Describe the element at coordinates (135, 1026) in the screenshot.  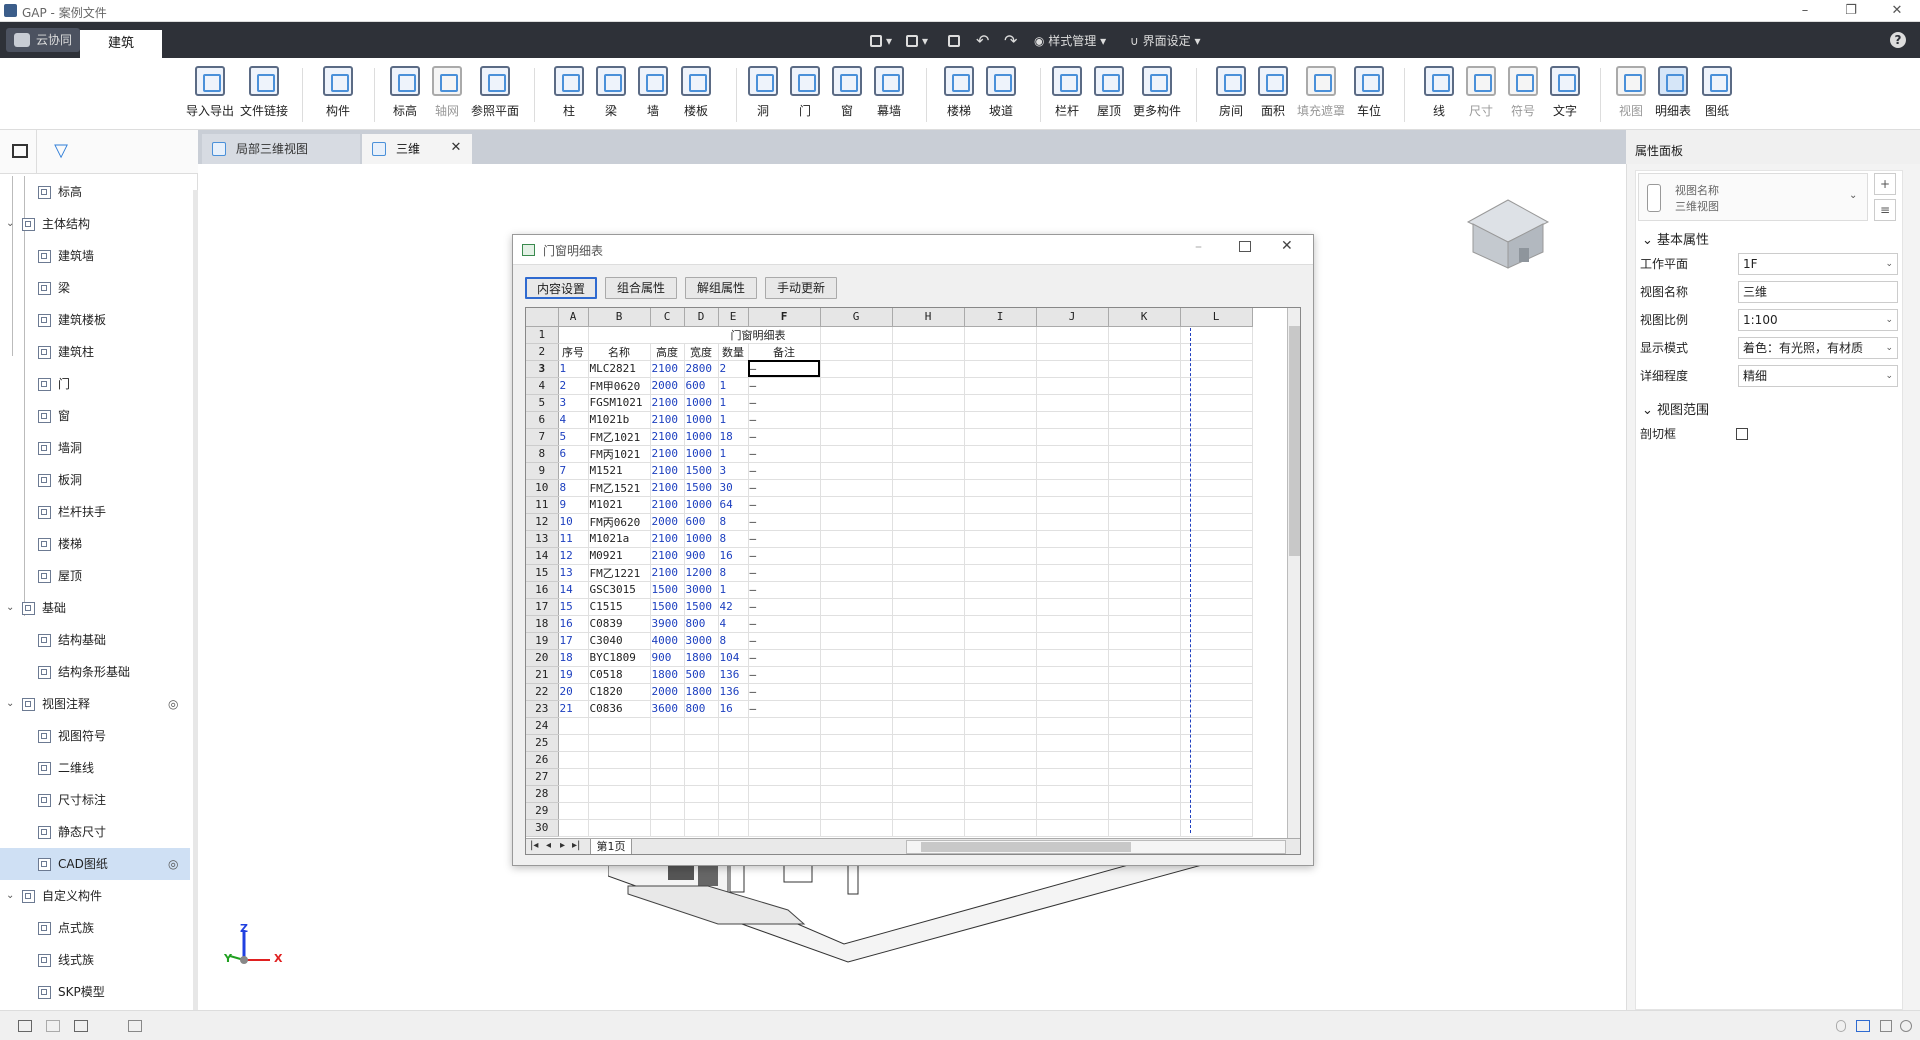
I see `layout-icon` at that location.